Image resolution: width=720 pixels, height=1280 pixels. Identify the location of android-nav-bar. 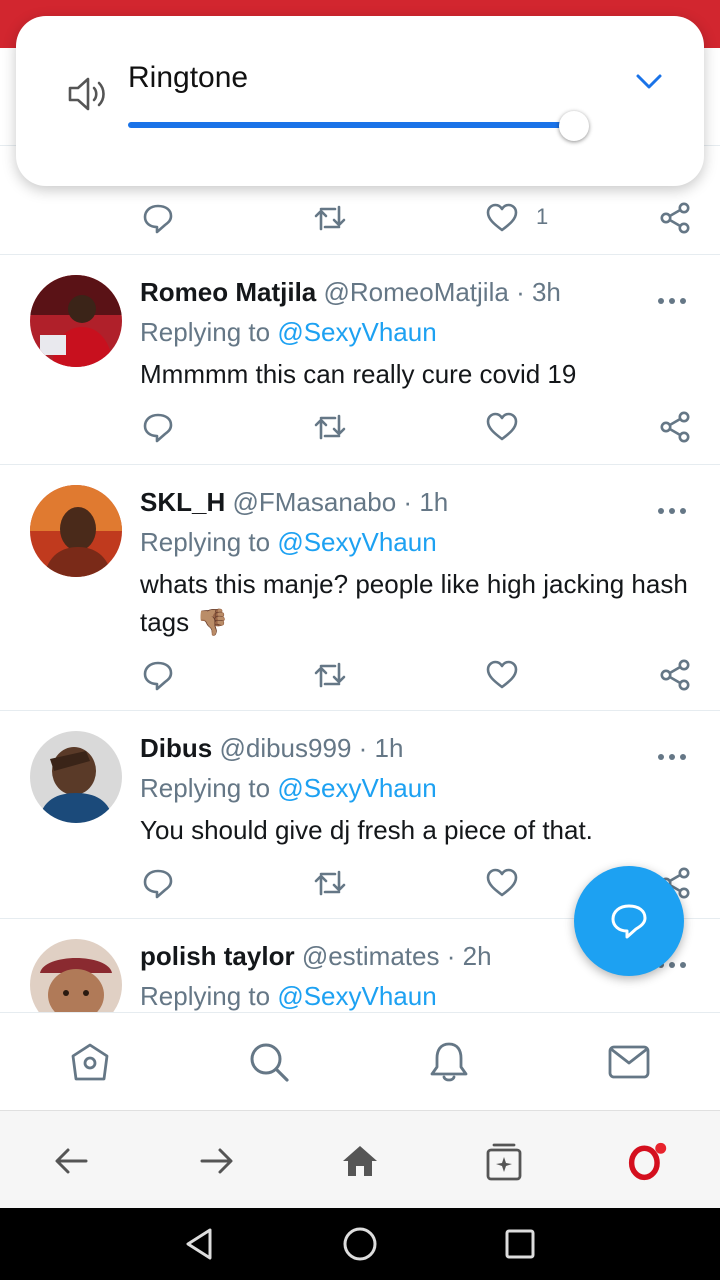
(360, 1244).